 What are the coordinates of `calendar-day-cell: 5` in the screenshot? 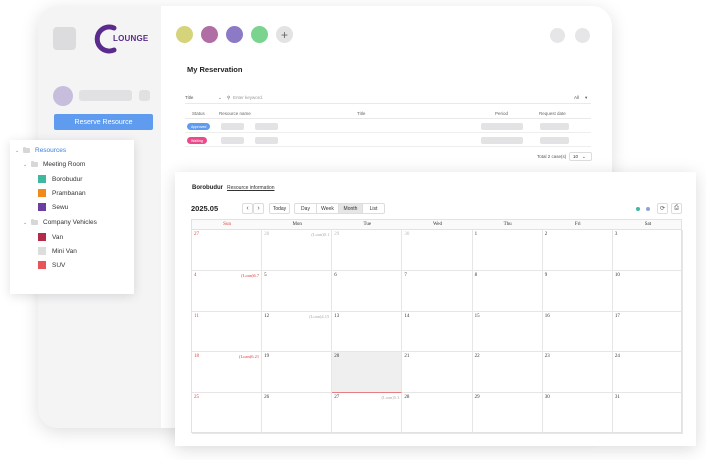 It's located at (297, 291).